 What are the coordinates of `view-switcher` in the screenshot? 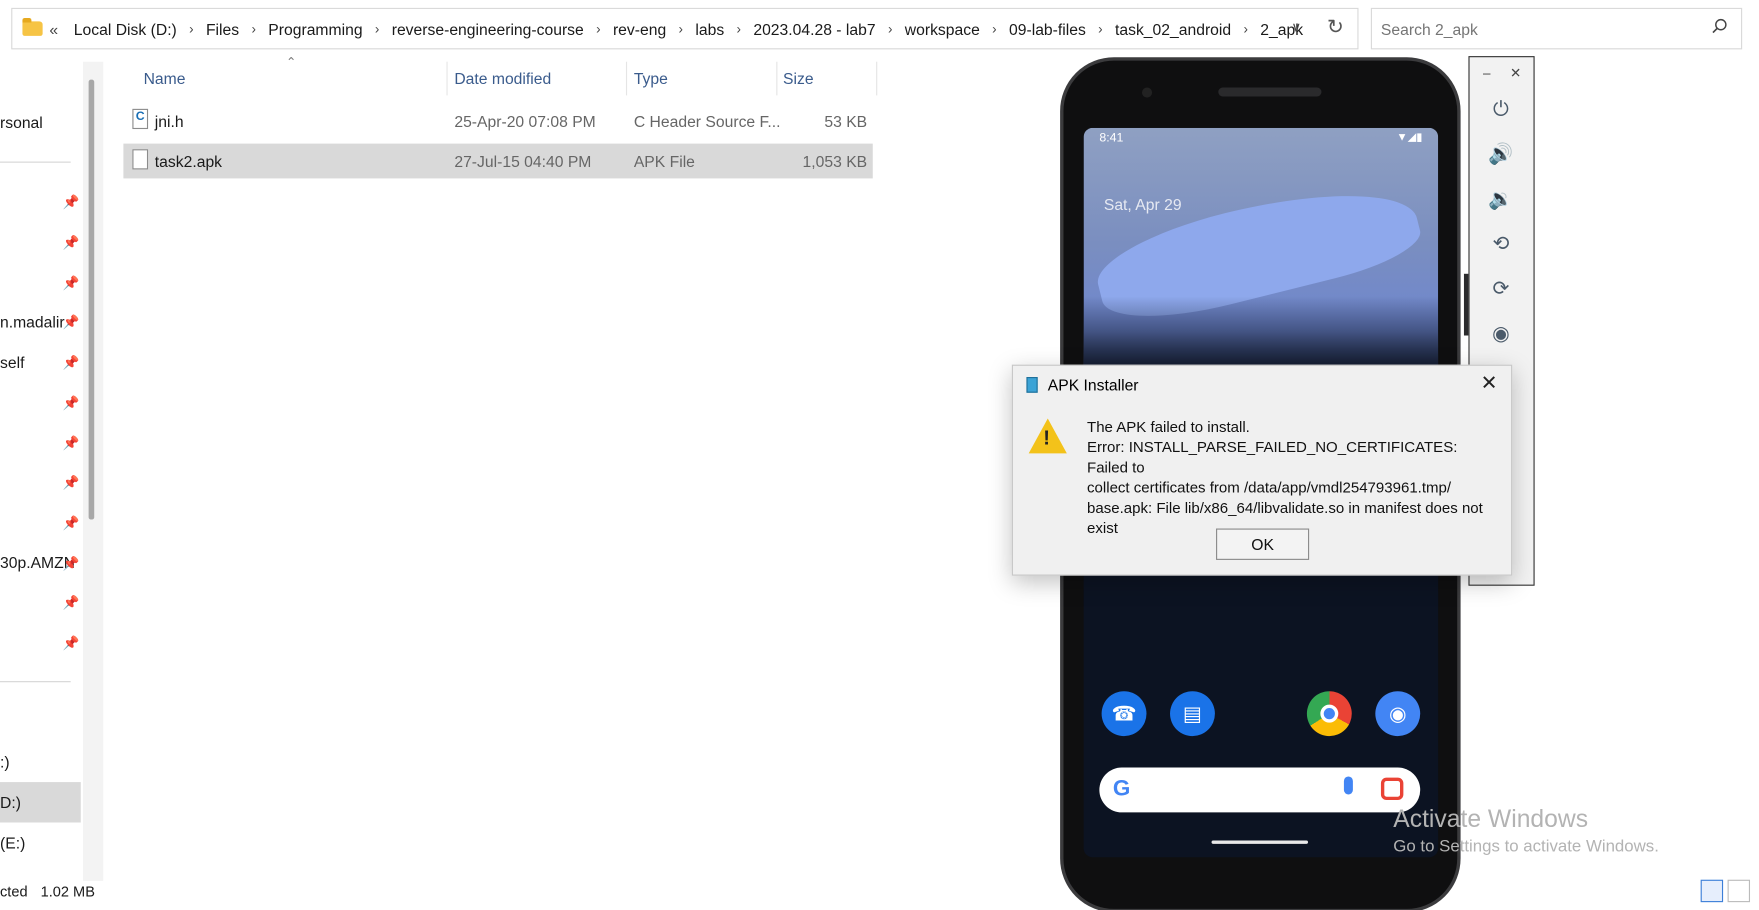 It's located at (1725, 891).